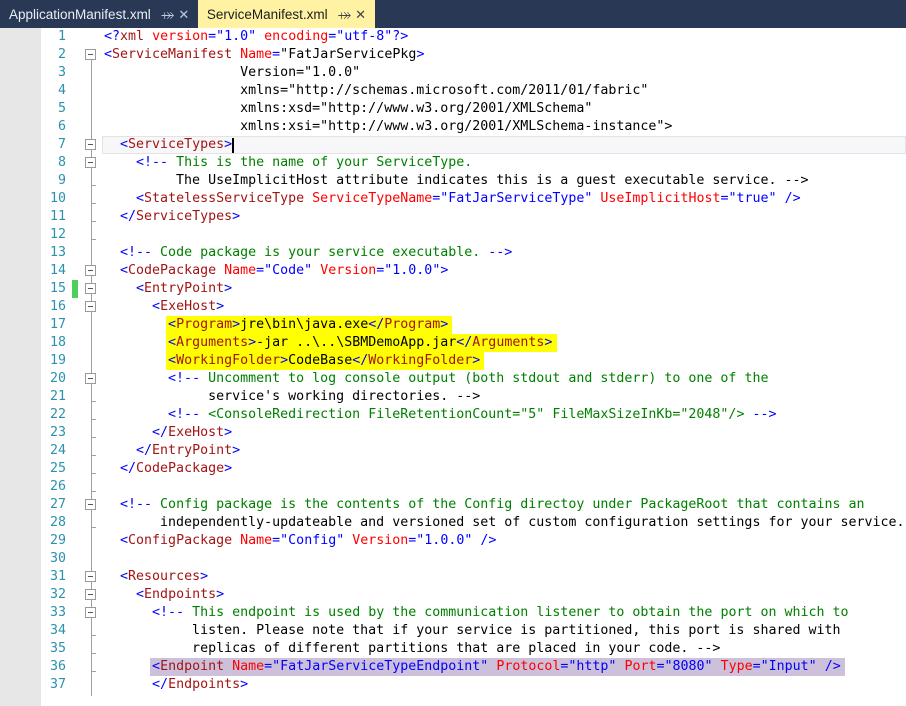 This screenshot has width=906, height=706. Describe the element at coordinates (57, 666) in the screenshot. I see `line-number: 36` at that location.